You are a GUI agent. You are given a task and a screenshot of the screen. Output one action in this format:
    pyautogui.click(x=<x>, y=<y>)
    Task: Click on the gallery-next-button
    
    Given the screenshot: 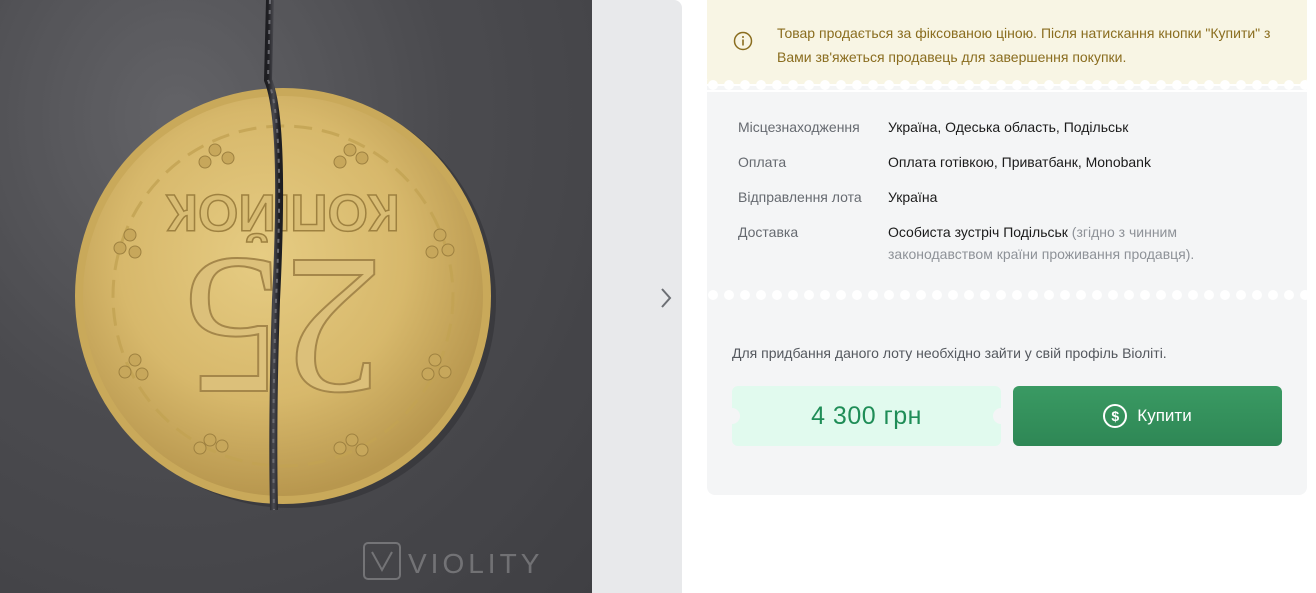 What is the action you would take?
    pyautogui.click(x=666, y=298)
    